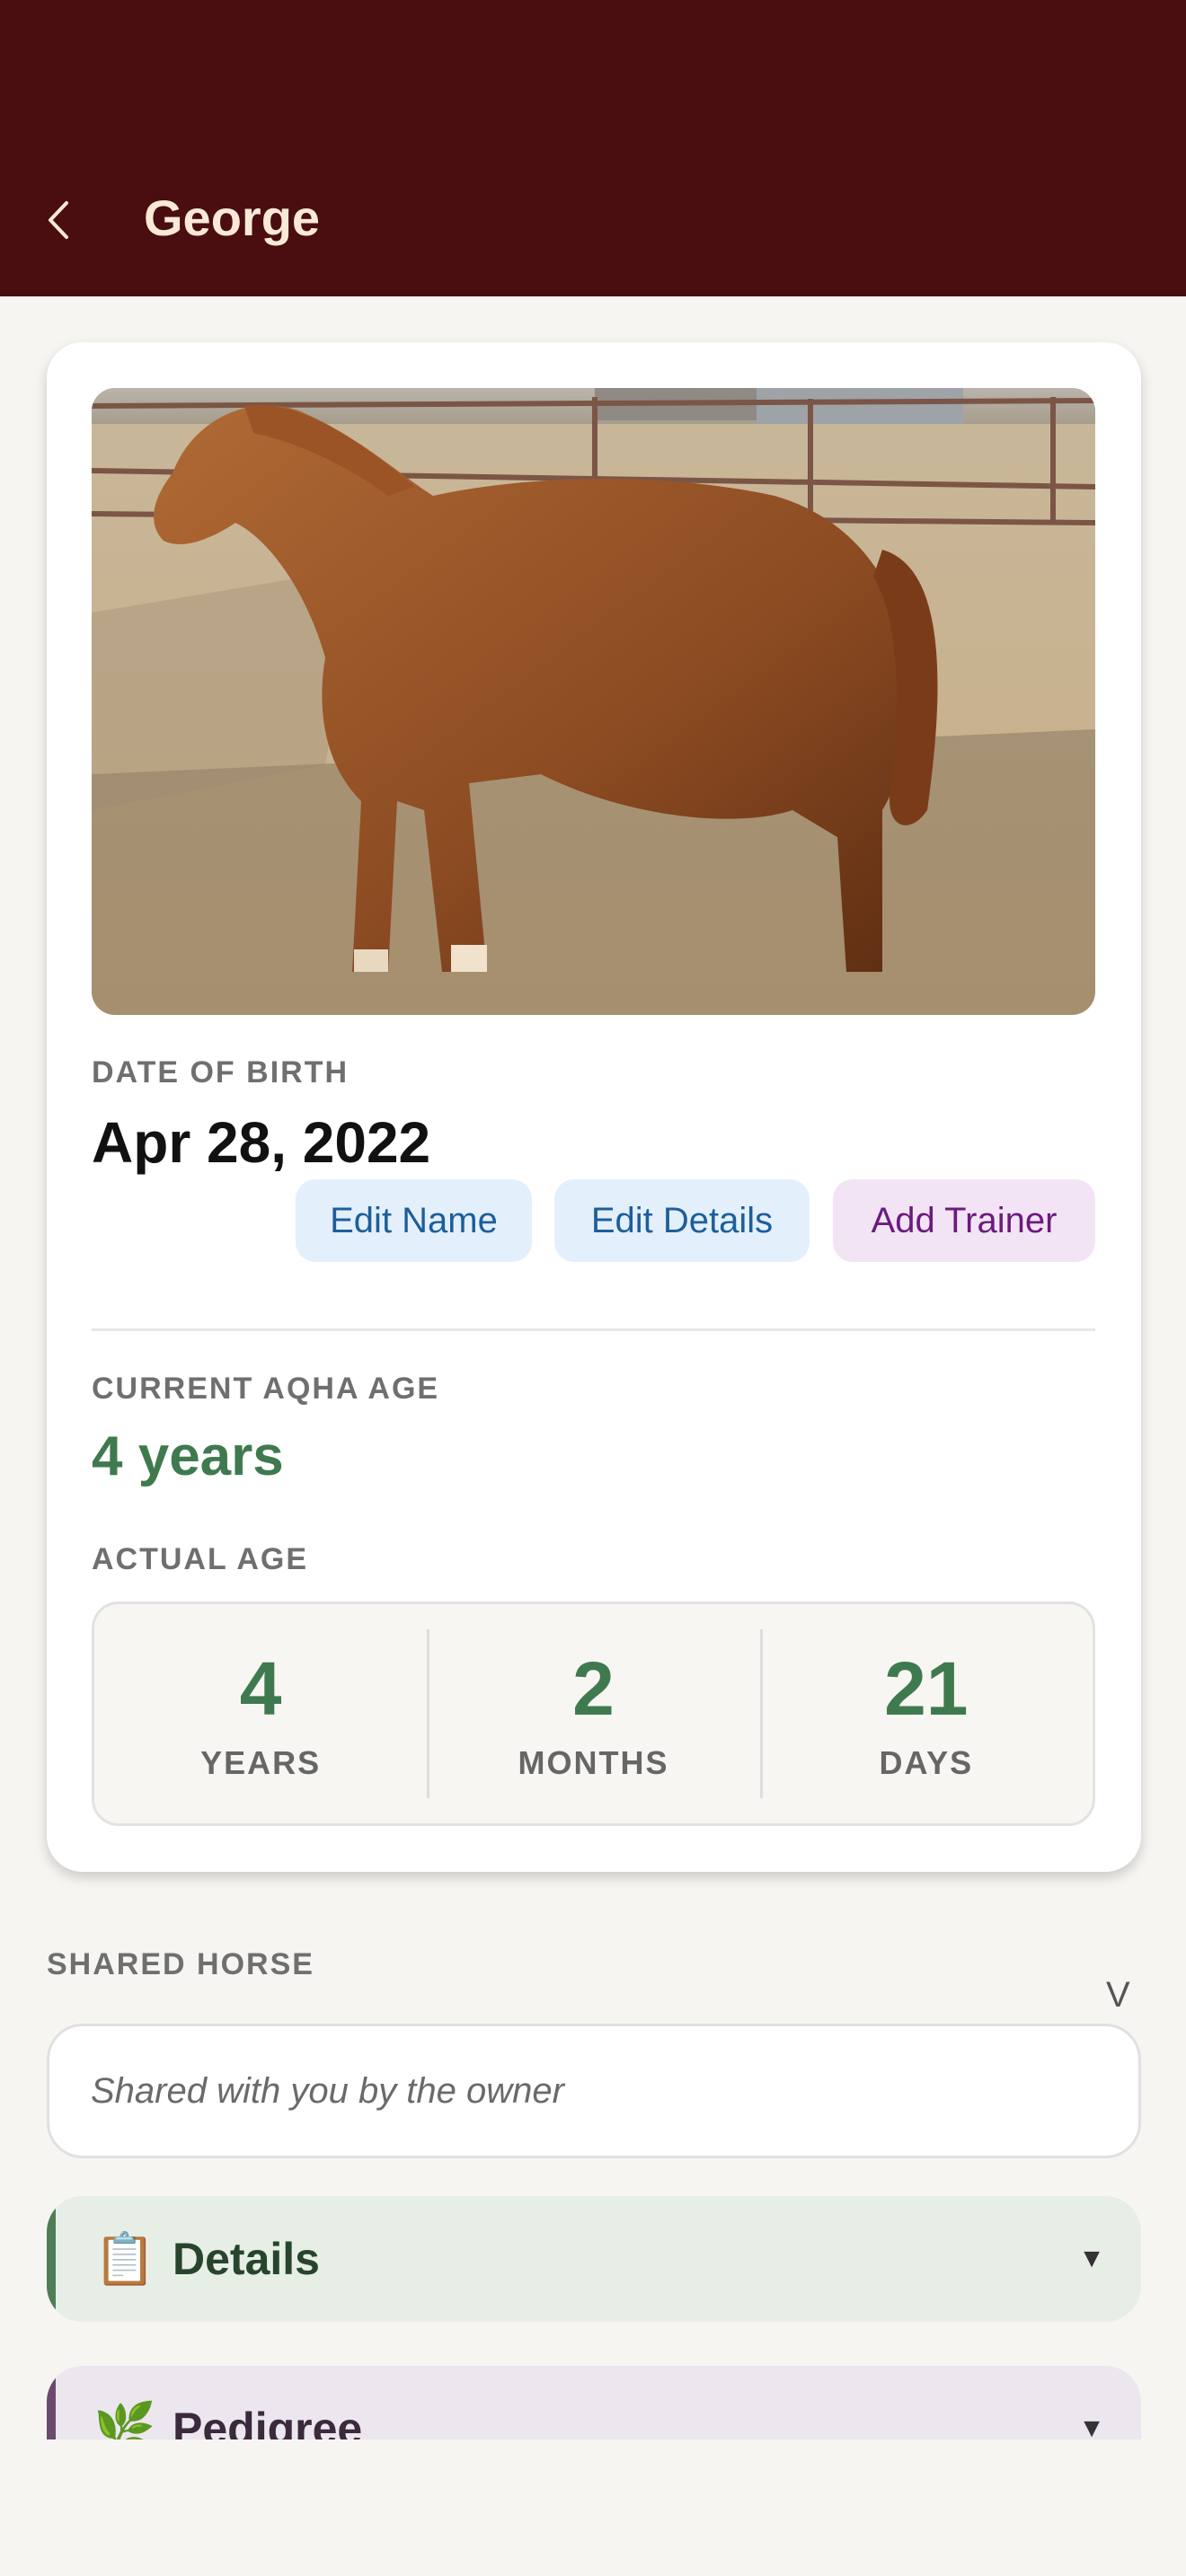 This screenshot has width=1186, height=2576. I want to click on chevron-left-icon, so click(58, 220).